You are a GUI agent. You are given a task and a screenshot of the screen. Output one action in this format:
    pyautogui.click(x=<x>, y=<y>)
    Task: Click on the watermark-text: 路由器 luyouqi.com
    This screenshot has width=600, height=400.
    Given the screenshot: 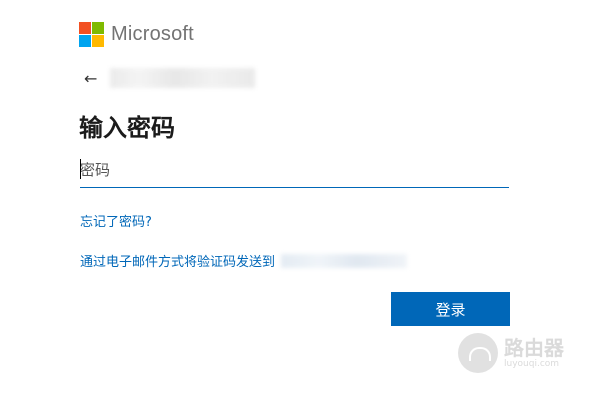 What is the action you would take?
    pyautogui.click(x=534, y=353)
    